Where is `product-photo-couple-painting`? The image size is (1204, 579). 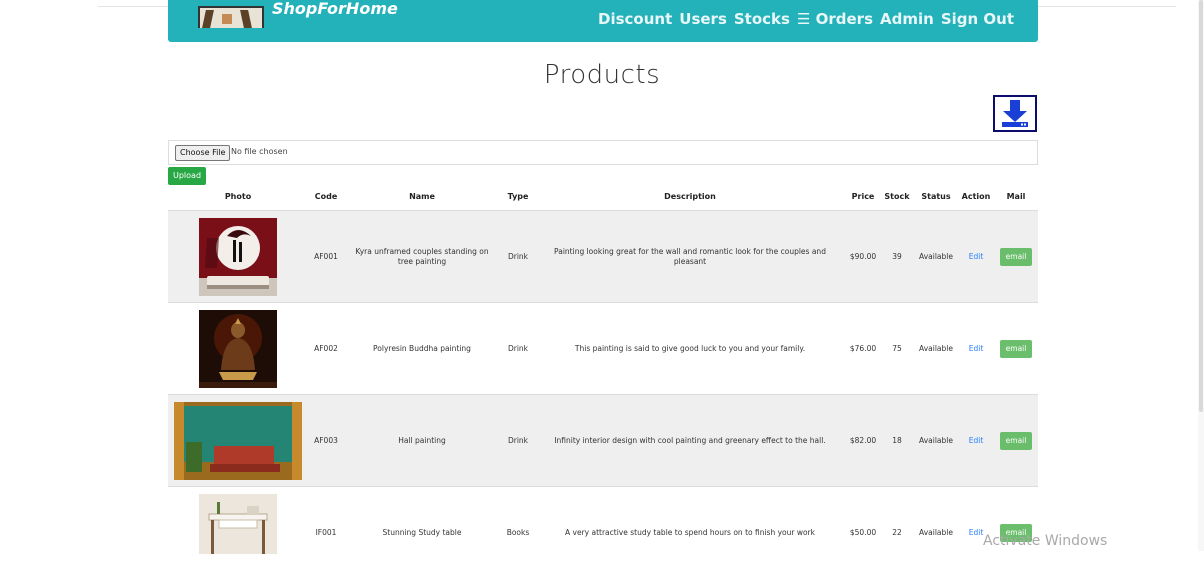 product-photo-couple-painting is located at coordinates (238, 257).